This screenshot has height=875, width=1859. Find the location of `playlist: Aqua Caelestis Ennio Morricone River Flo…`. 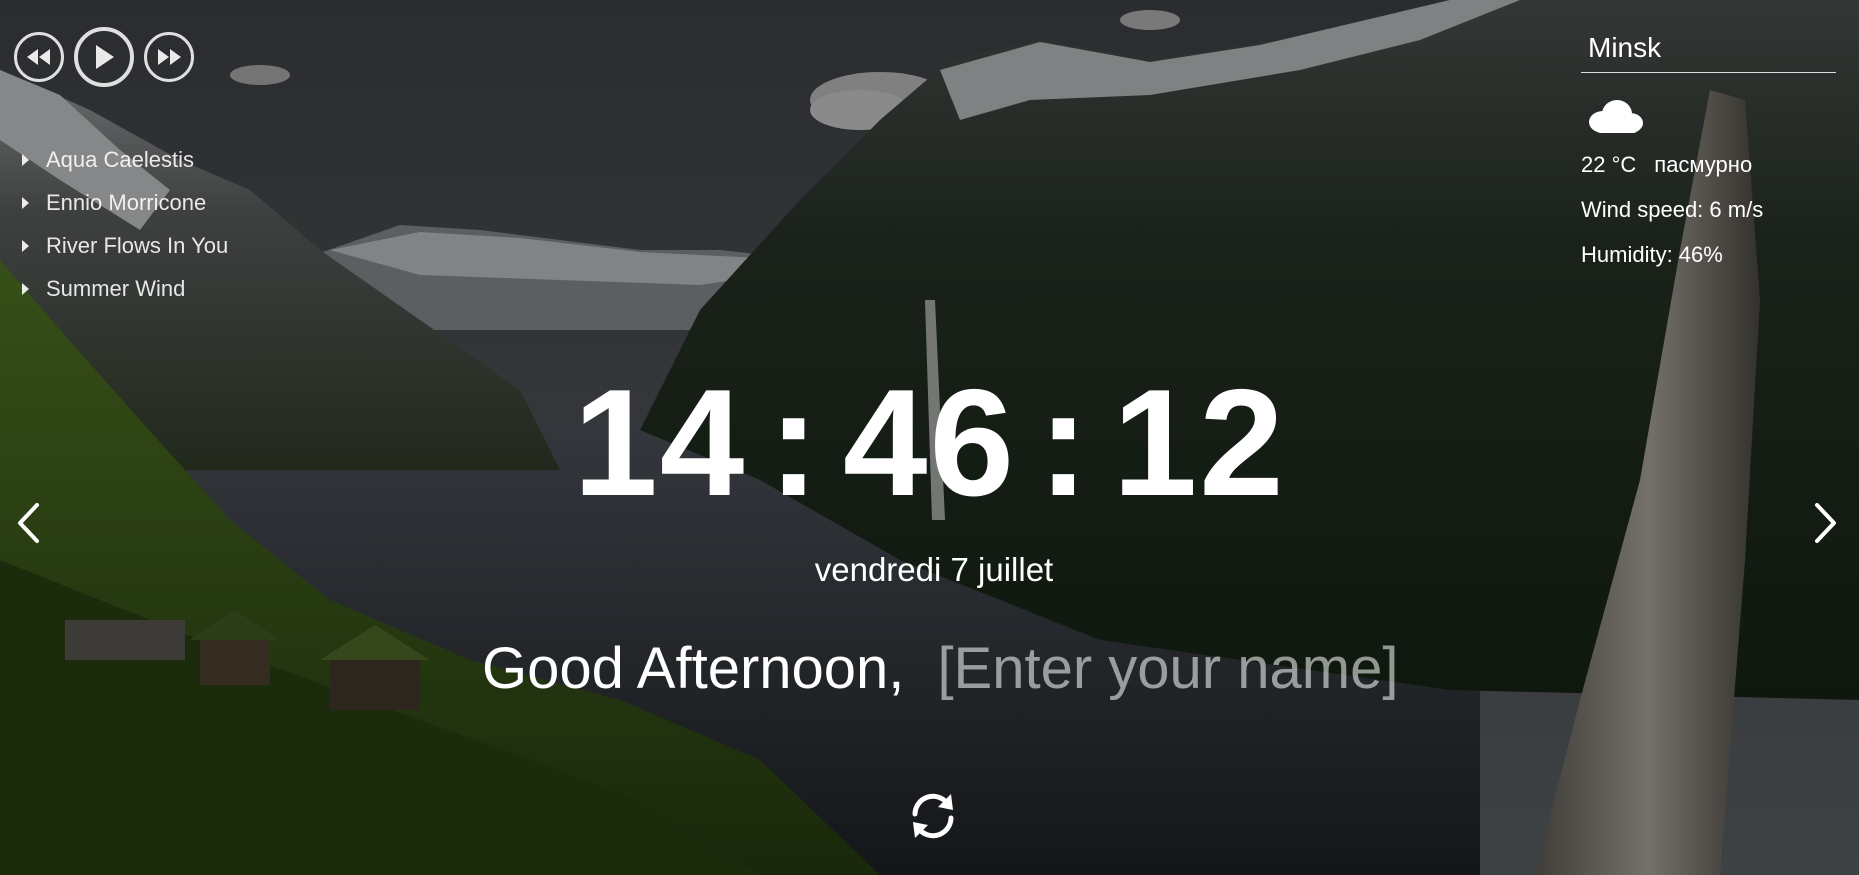

playlist: Aqua Caelestis Ennio Morricone River Flo… is located at coordinates (125, 224).